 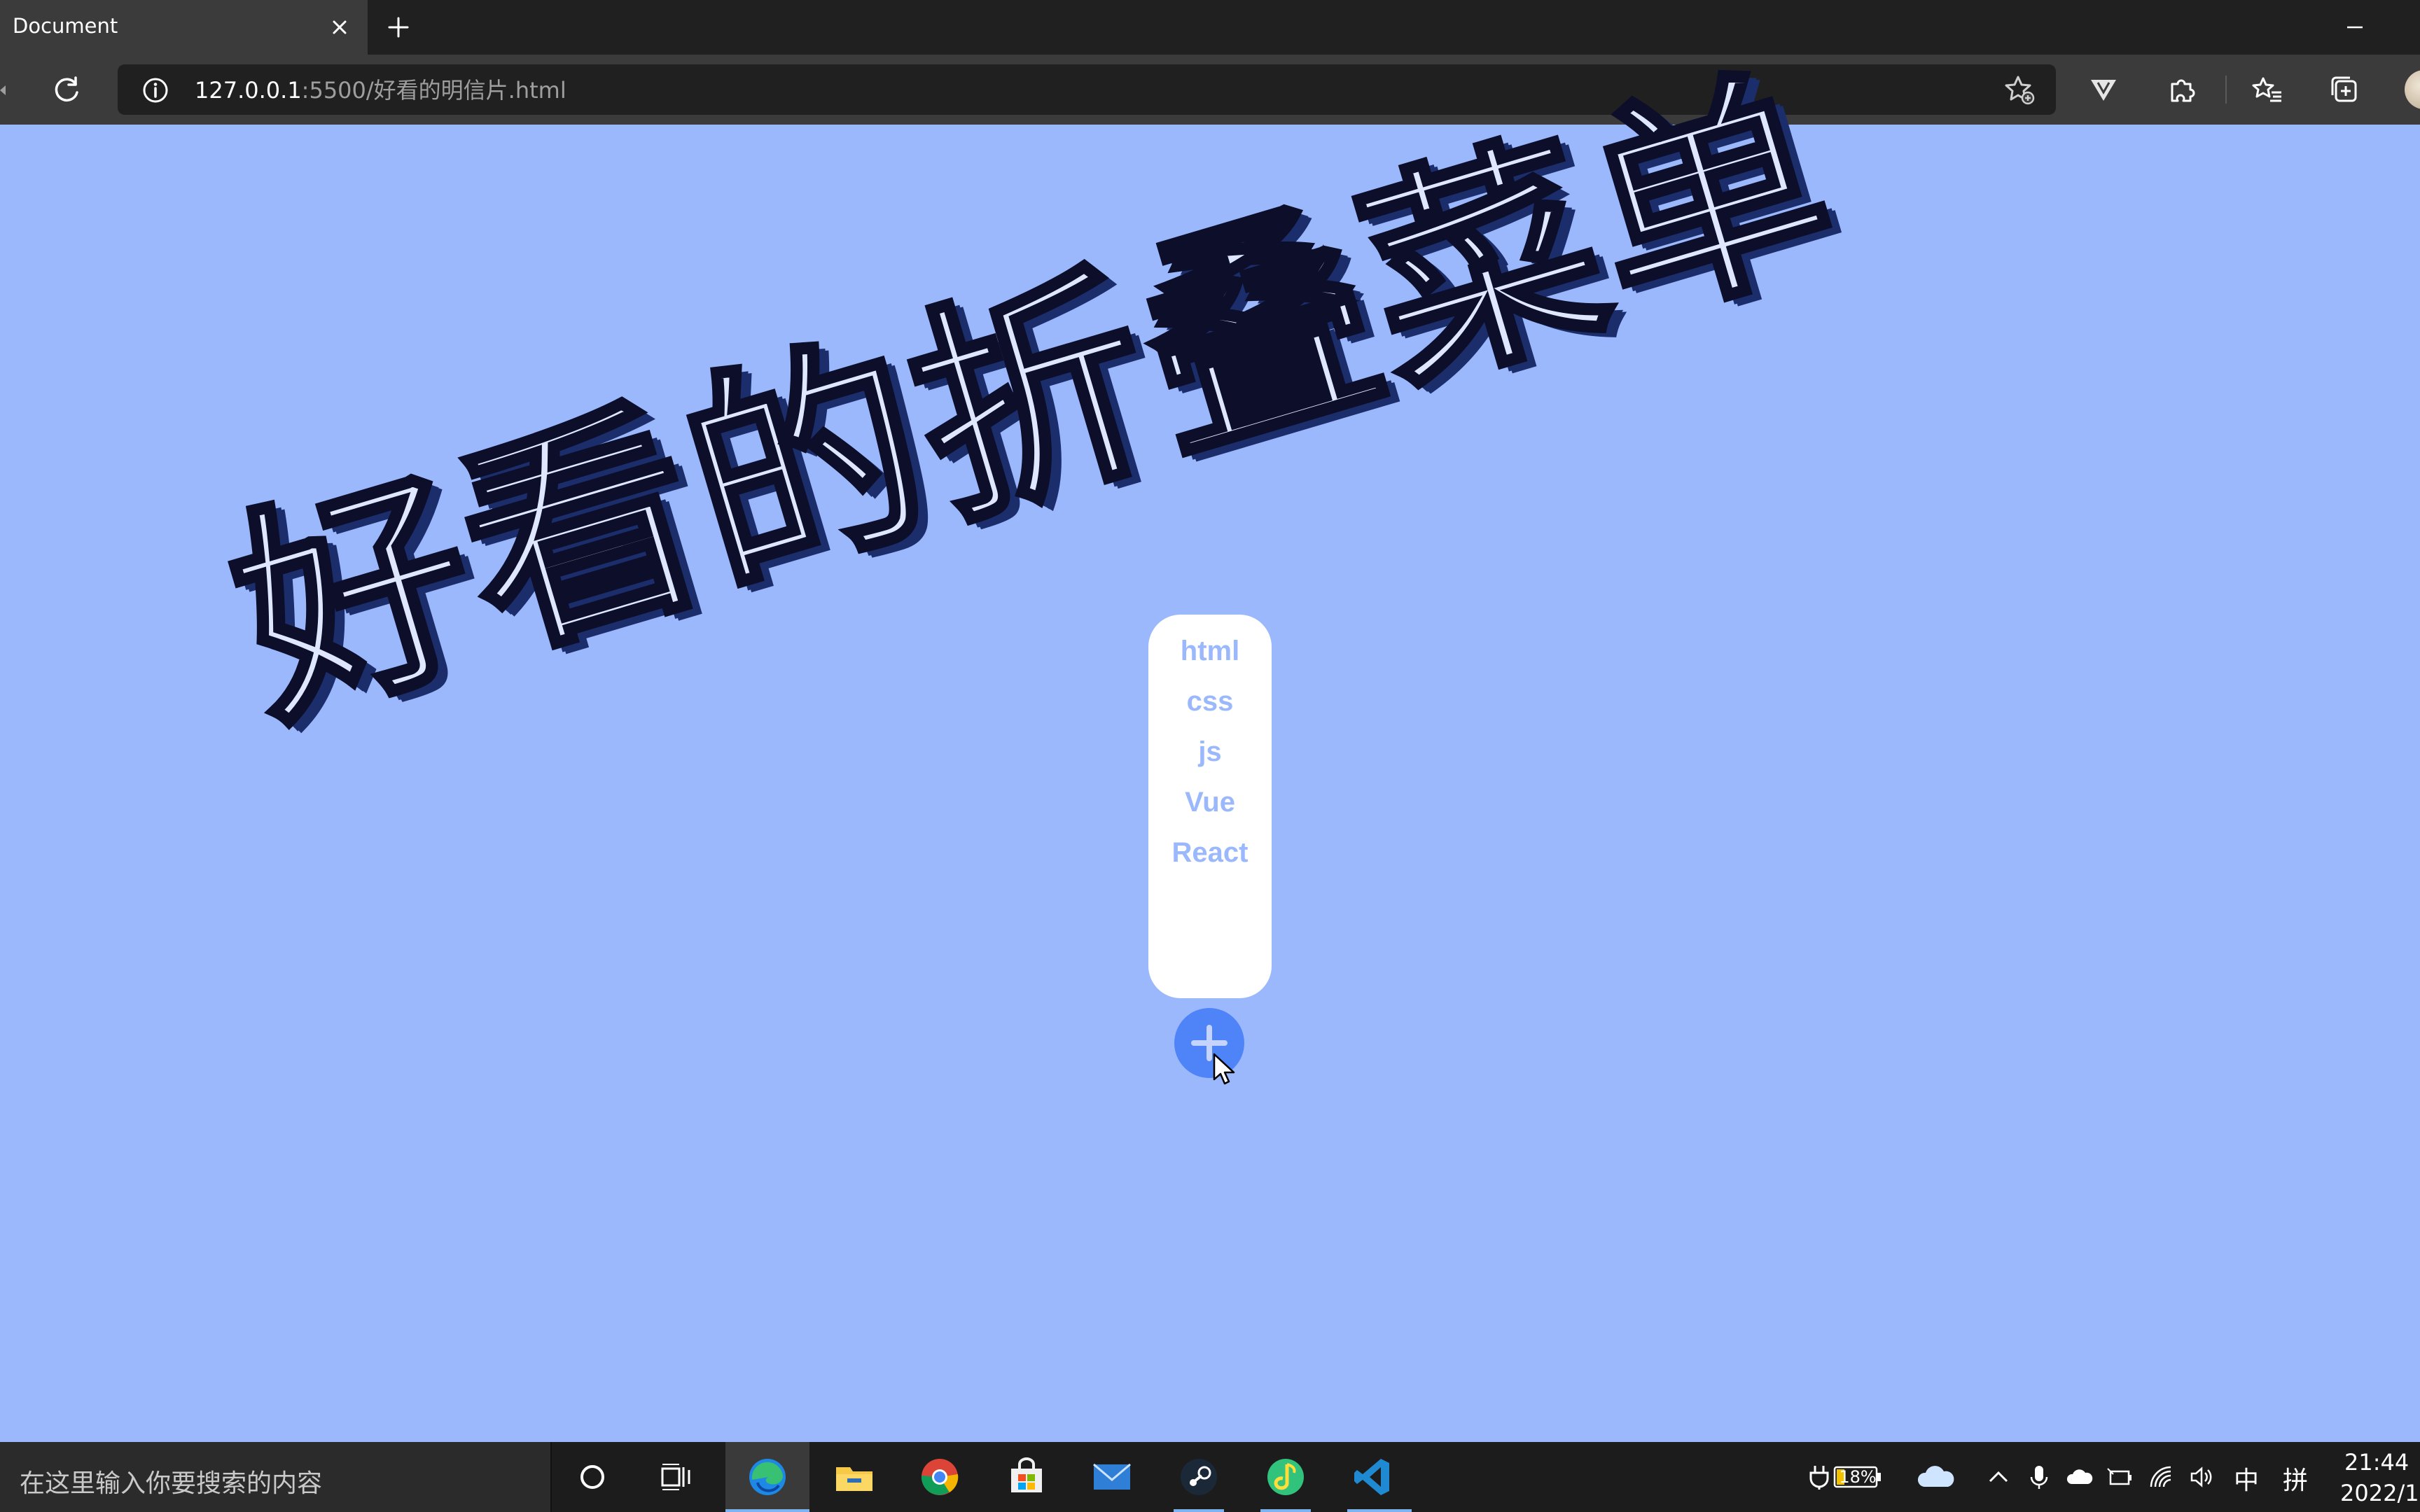 What do you see at coordinates (65, 26) in the screenshot?
I see `tab-title: Document` at bounding box center [65, 26].